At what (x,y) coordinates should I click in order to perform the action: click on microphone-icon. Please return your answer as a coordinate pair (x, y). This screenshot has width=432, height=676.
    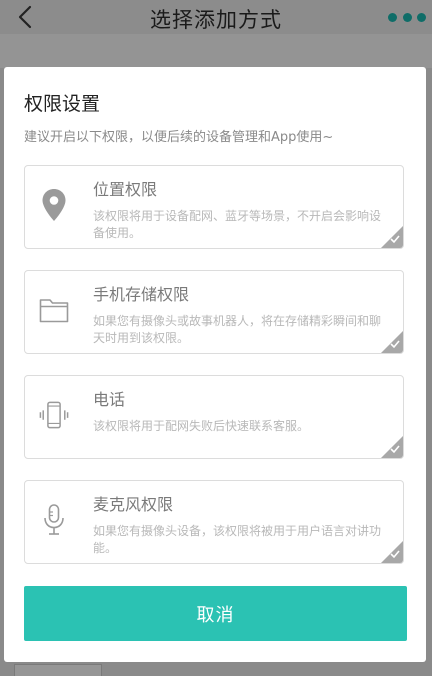
    Looking at the image, I should click on (54, 520).